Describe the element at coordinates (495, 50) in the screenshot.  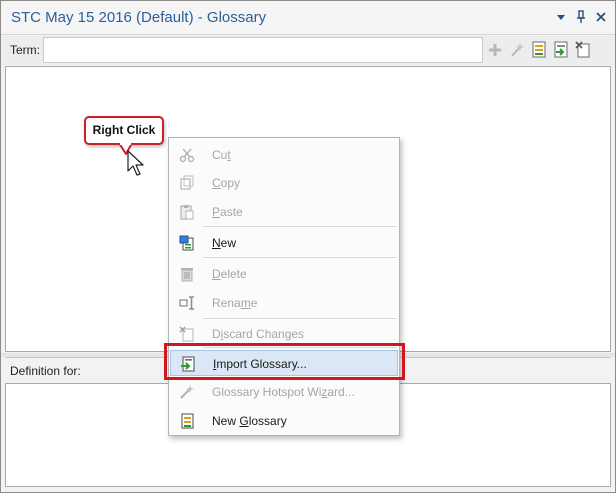
I see `add-icon` at that location.